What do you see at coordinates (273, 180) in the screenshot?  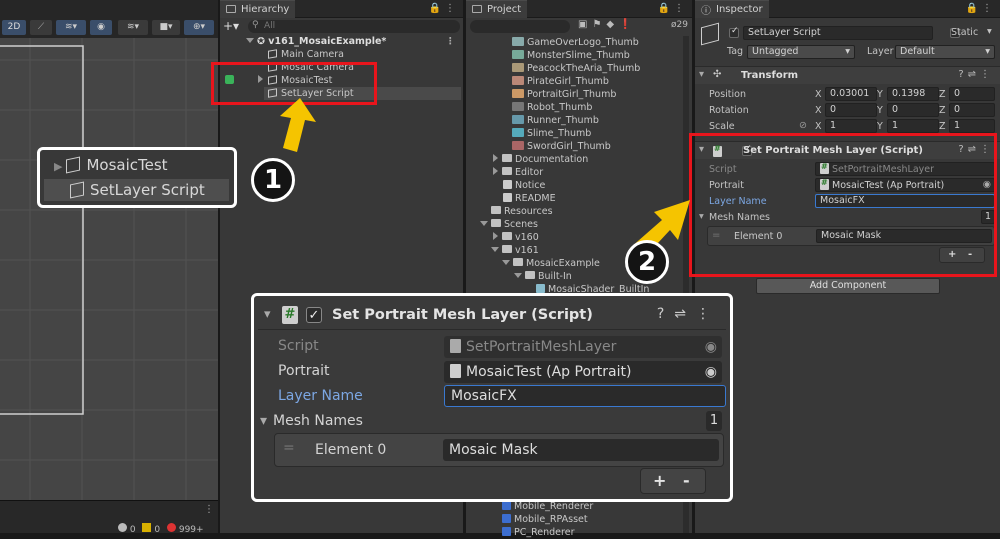 I see `step-number-1-badge: 1` at bounding box center [273, 180].